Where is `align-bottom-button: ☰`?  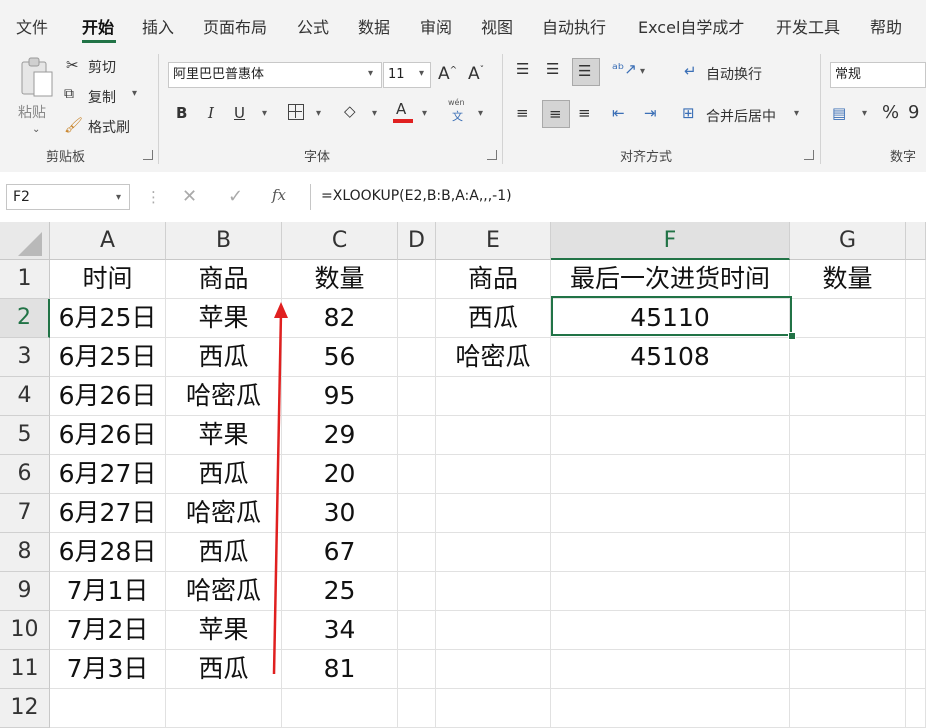
align-bottom-button: ☰ is located at coordinates (586, 72).